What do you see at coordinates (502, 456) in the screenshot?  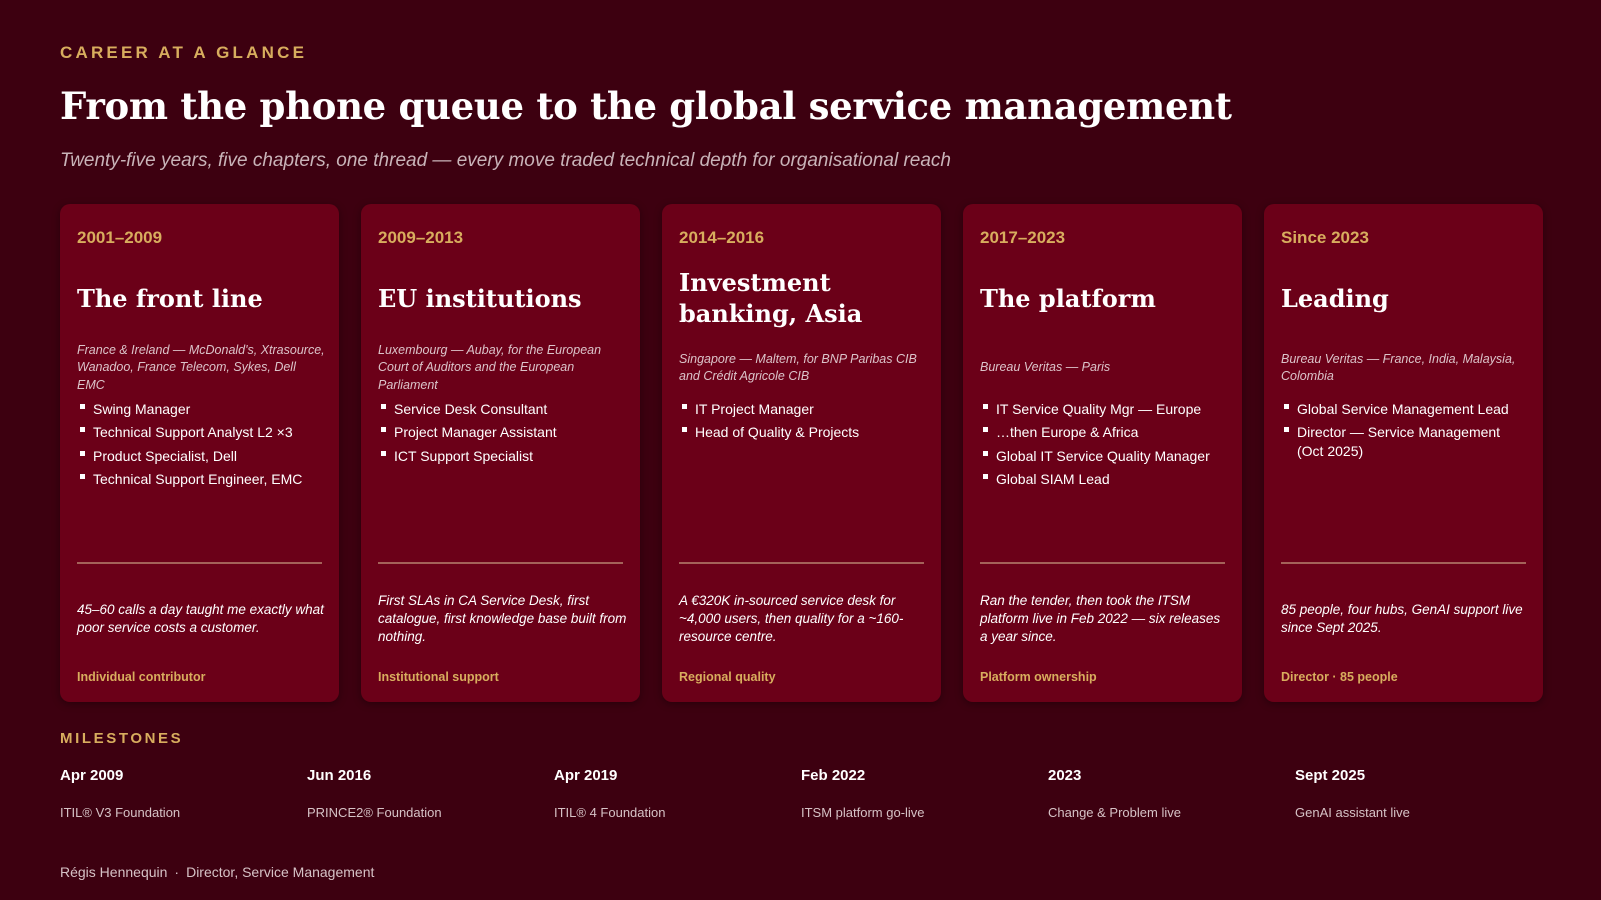 I see `role-item: ICT Support Specialist` at bounding box center [502, 456].